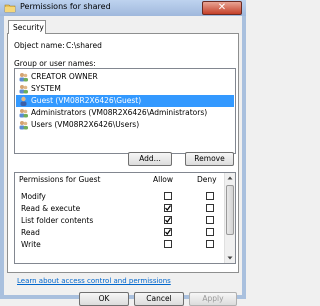 The image size is (320, 306). What do you see at coordinates (86, 100) in the screenshot?
I see `list-item-label: Guest (VM08R2X6426\Guest)` at bounding box center [86, 100].